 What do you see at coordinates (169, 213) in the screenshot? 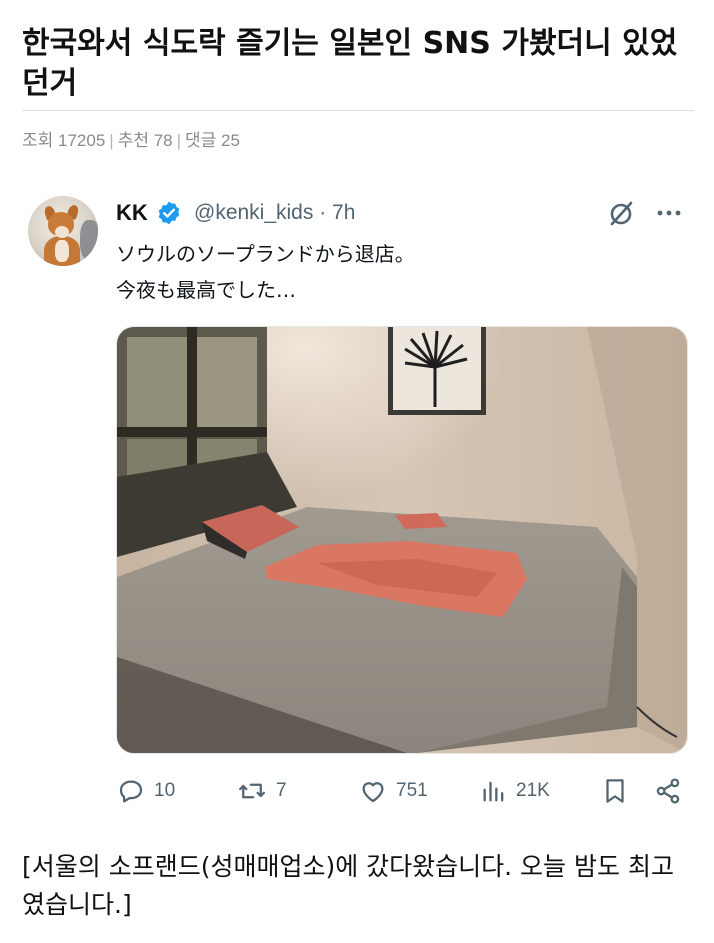
I see `verified-badge-icon` at bounding box center [169, 213].